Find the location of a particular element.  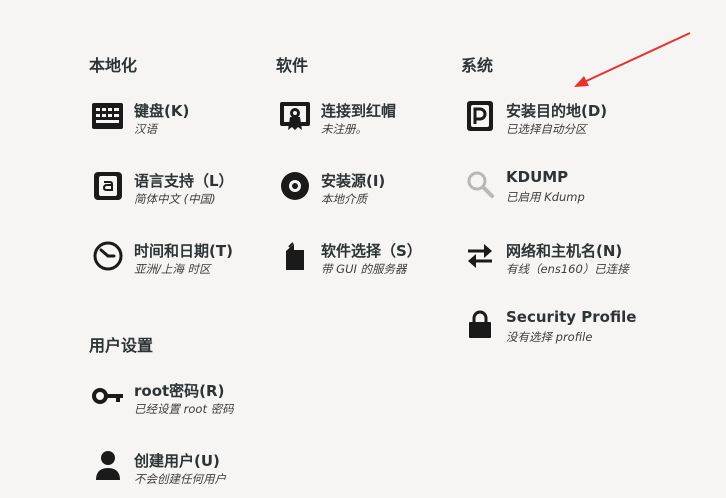

spoke-title: root密码(R) is located at coordinates (179, 391).